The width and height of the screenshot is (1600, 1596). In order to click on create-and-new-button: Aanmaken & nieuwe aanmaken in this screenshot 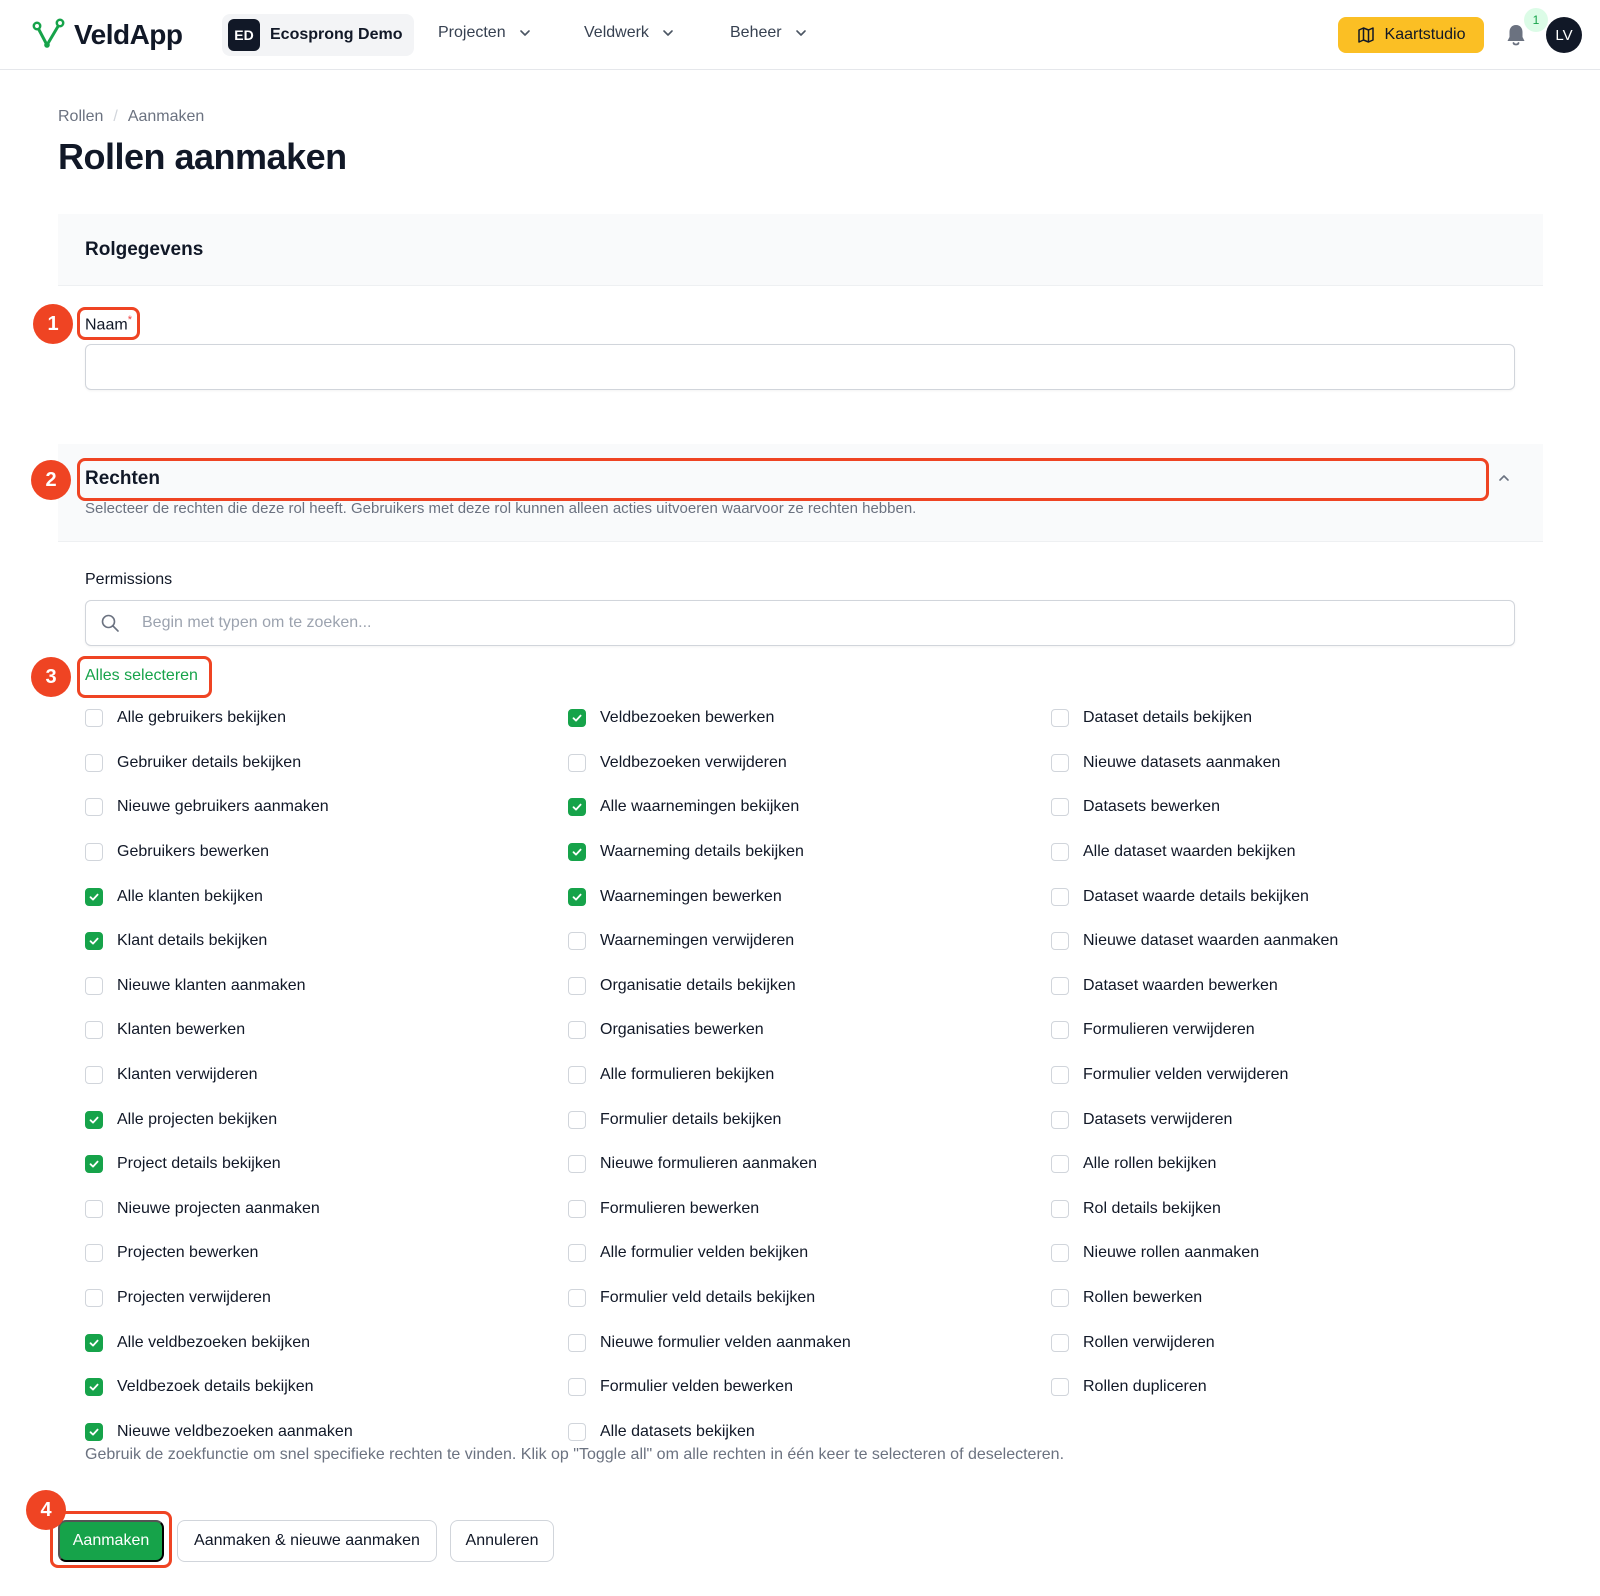, I will do `click(307, 1541)`.